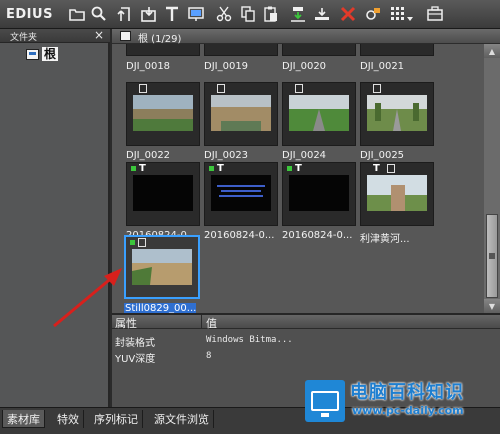  I want to click on bin-folder-icon, so click(125, 36).